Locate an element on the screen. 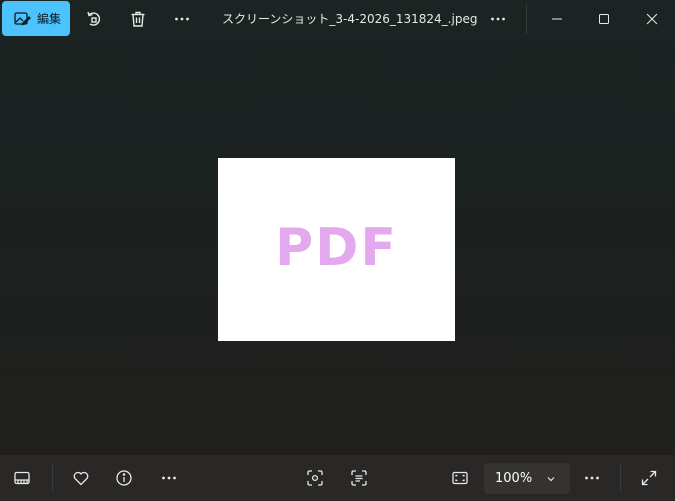 Image resolution: width=675 pixels, height=501 pixels. bottombar-divider-right is located at coordinates (620, 478).